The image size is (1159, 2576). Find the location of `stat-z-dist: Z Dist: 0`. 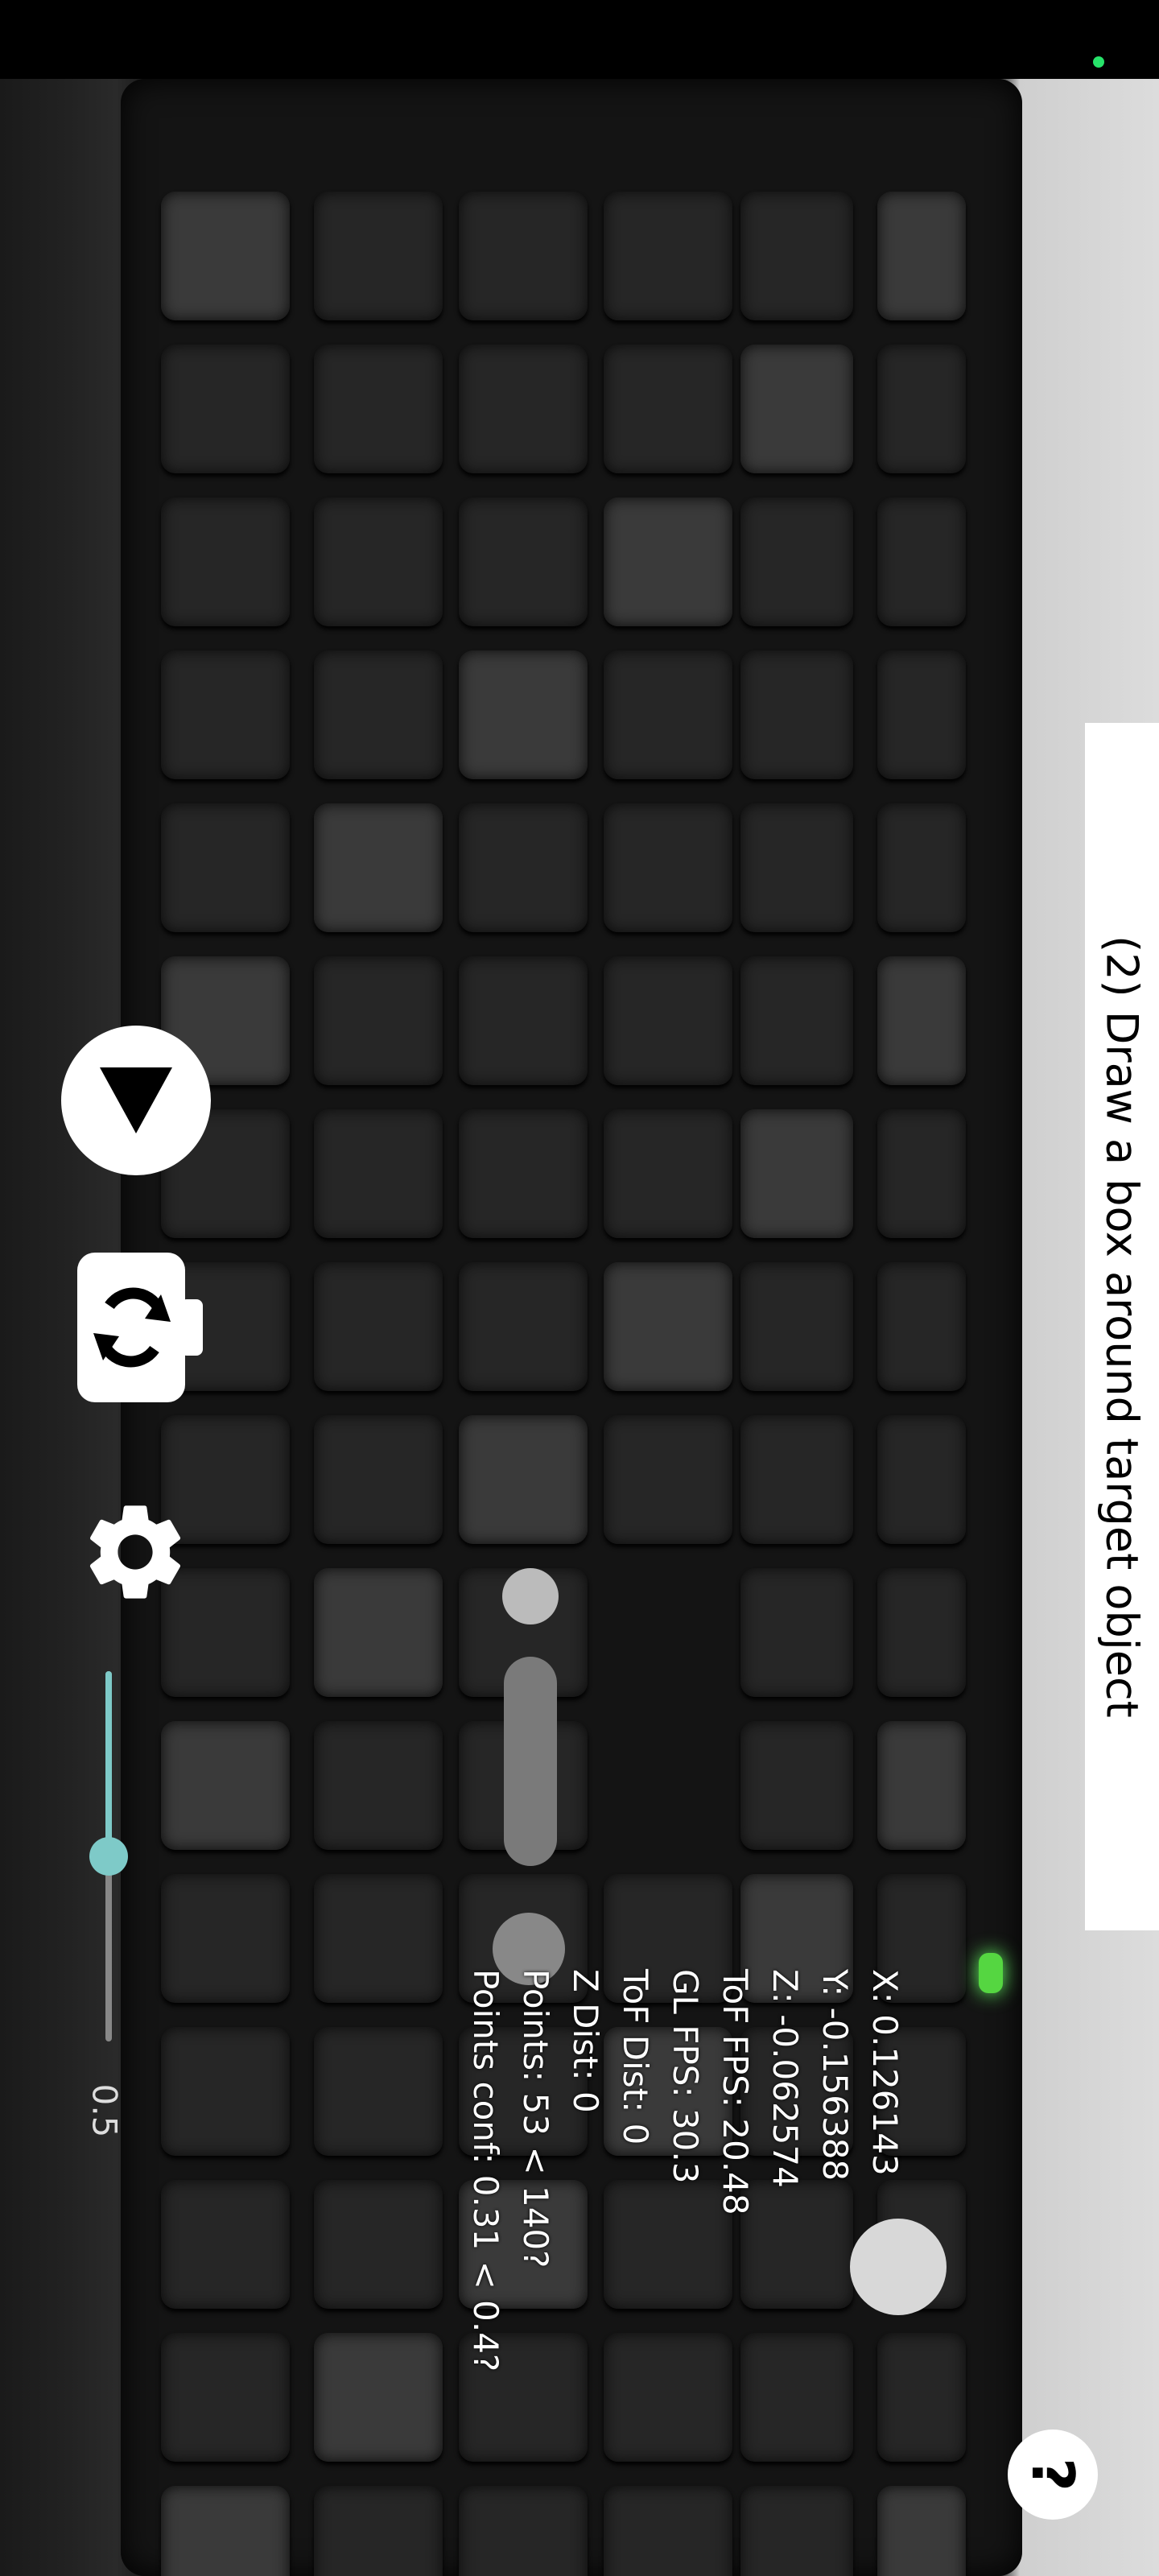

stat-z-dist: Z Dist: 0 is located at coordinates (585, 2041).